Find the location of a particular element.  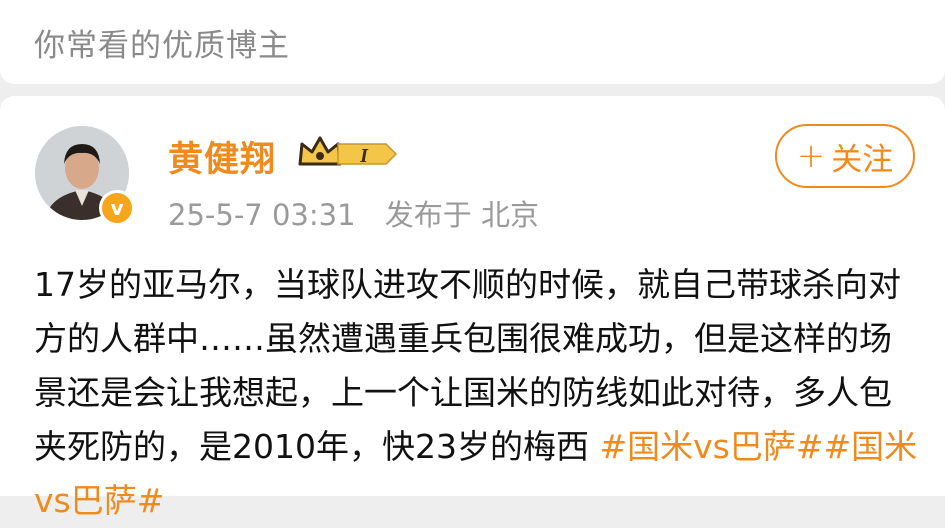

follow-label: 关注 is located at coordinates (862, 159).